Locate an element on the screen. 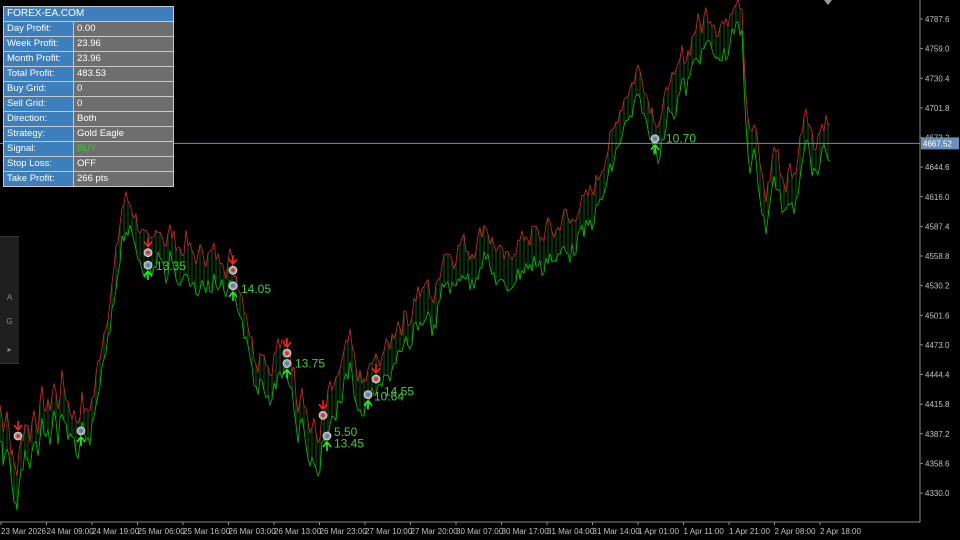 The height and width of the screenshot is (540, 960). ea-info-value: BUY is located at coordinates (123, 149).